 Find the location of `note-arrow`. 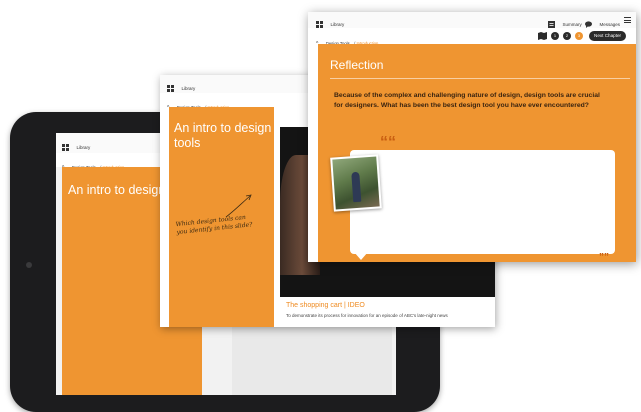

note-arrow is located at coordinates (238, 206).